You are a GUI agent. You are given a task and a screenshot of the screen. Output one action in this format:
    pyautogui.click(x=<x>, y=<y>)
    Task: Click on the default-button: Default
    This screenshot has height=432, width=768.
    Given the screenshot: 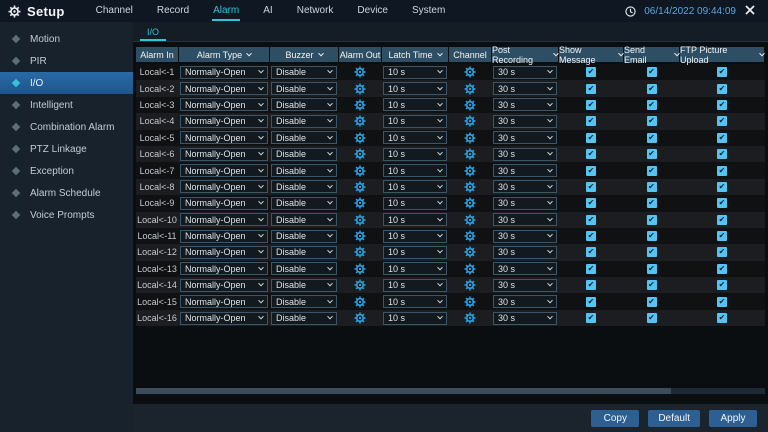 What is the action you would take?
    pyautogui.click(x=674, y=418)
    